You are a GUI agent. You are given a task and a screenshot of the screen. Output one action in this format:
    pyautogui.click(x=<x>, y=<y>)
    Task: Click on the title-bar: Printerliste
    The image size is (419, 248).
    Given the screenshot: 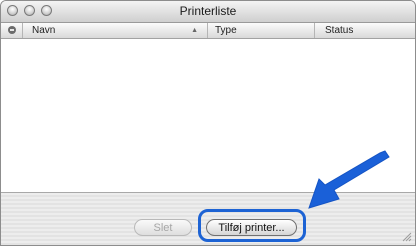 What is the action you would take?
    pyautogui.click(x=208, y=12)
    